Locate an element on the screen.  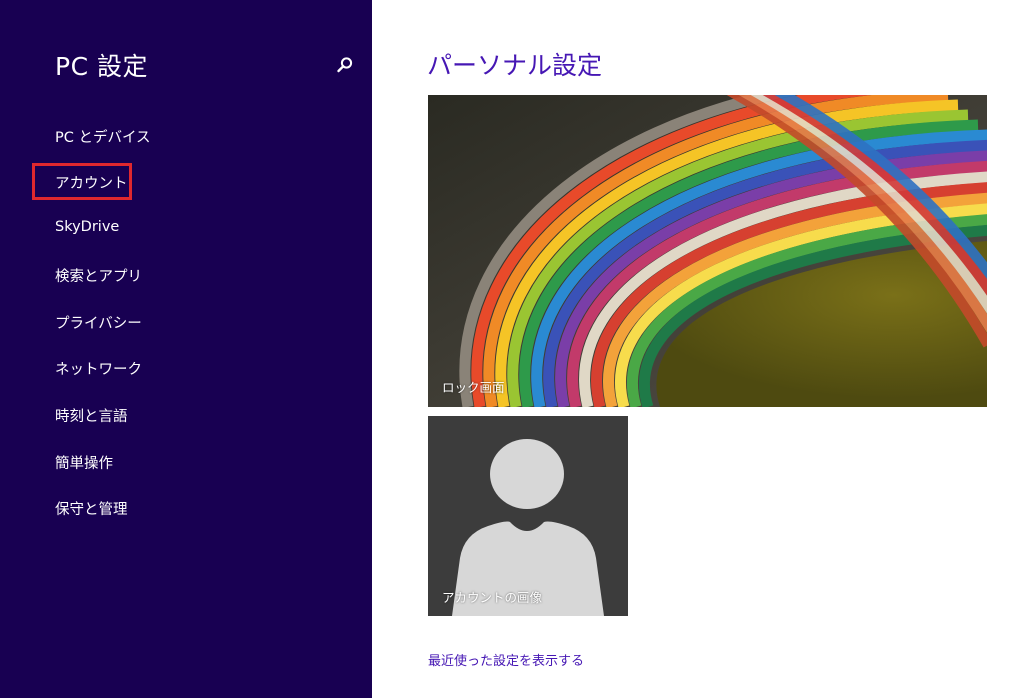
sidebar-item-pc-devices: PC とデバイス is located at coordinates (103, 136).